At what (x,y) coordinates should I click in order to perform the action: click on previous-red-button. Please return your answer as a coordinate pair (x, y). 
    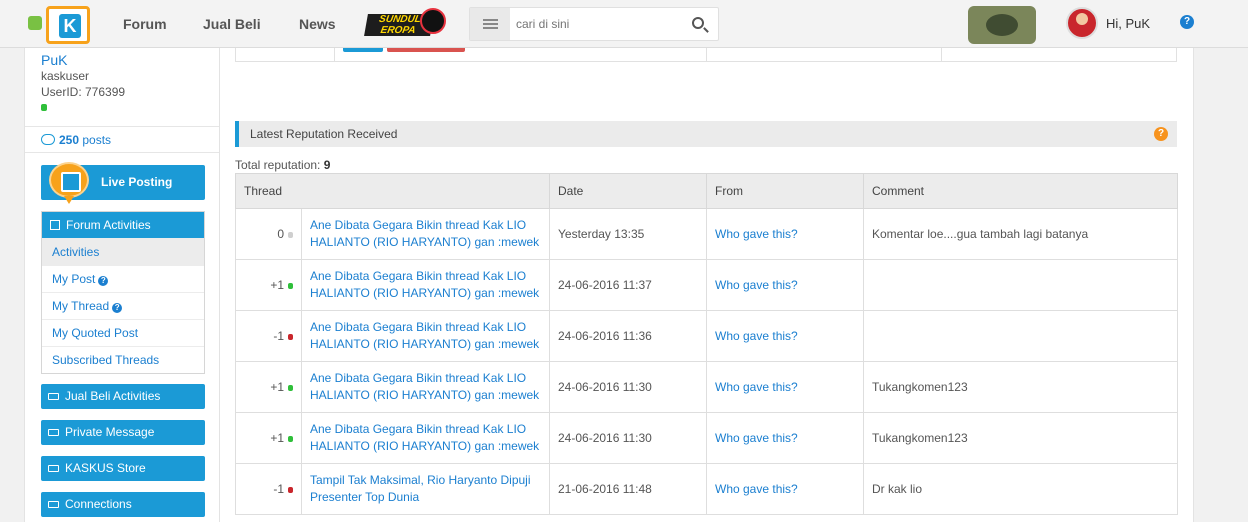
    Looking at the image, I should click on (426, 50).